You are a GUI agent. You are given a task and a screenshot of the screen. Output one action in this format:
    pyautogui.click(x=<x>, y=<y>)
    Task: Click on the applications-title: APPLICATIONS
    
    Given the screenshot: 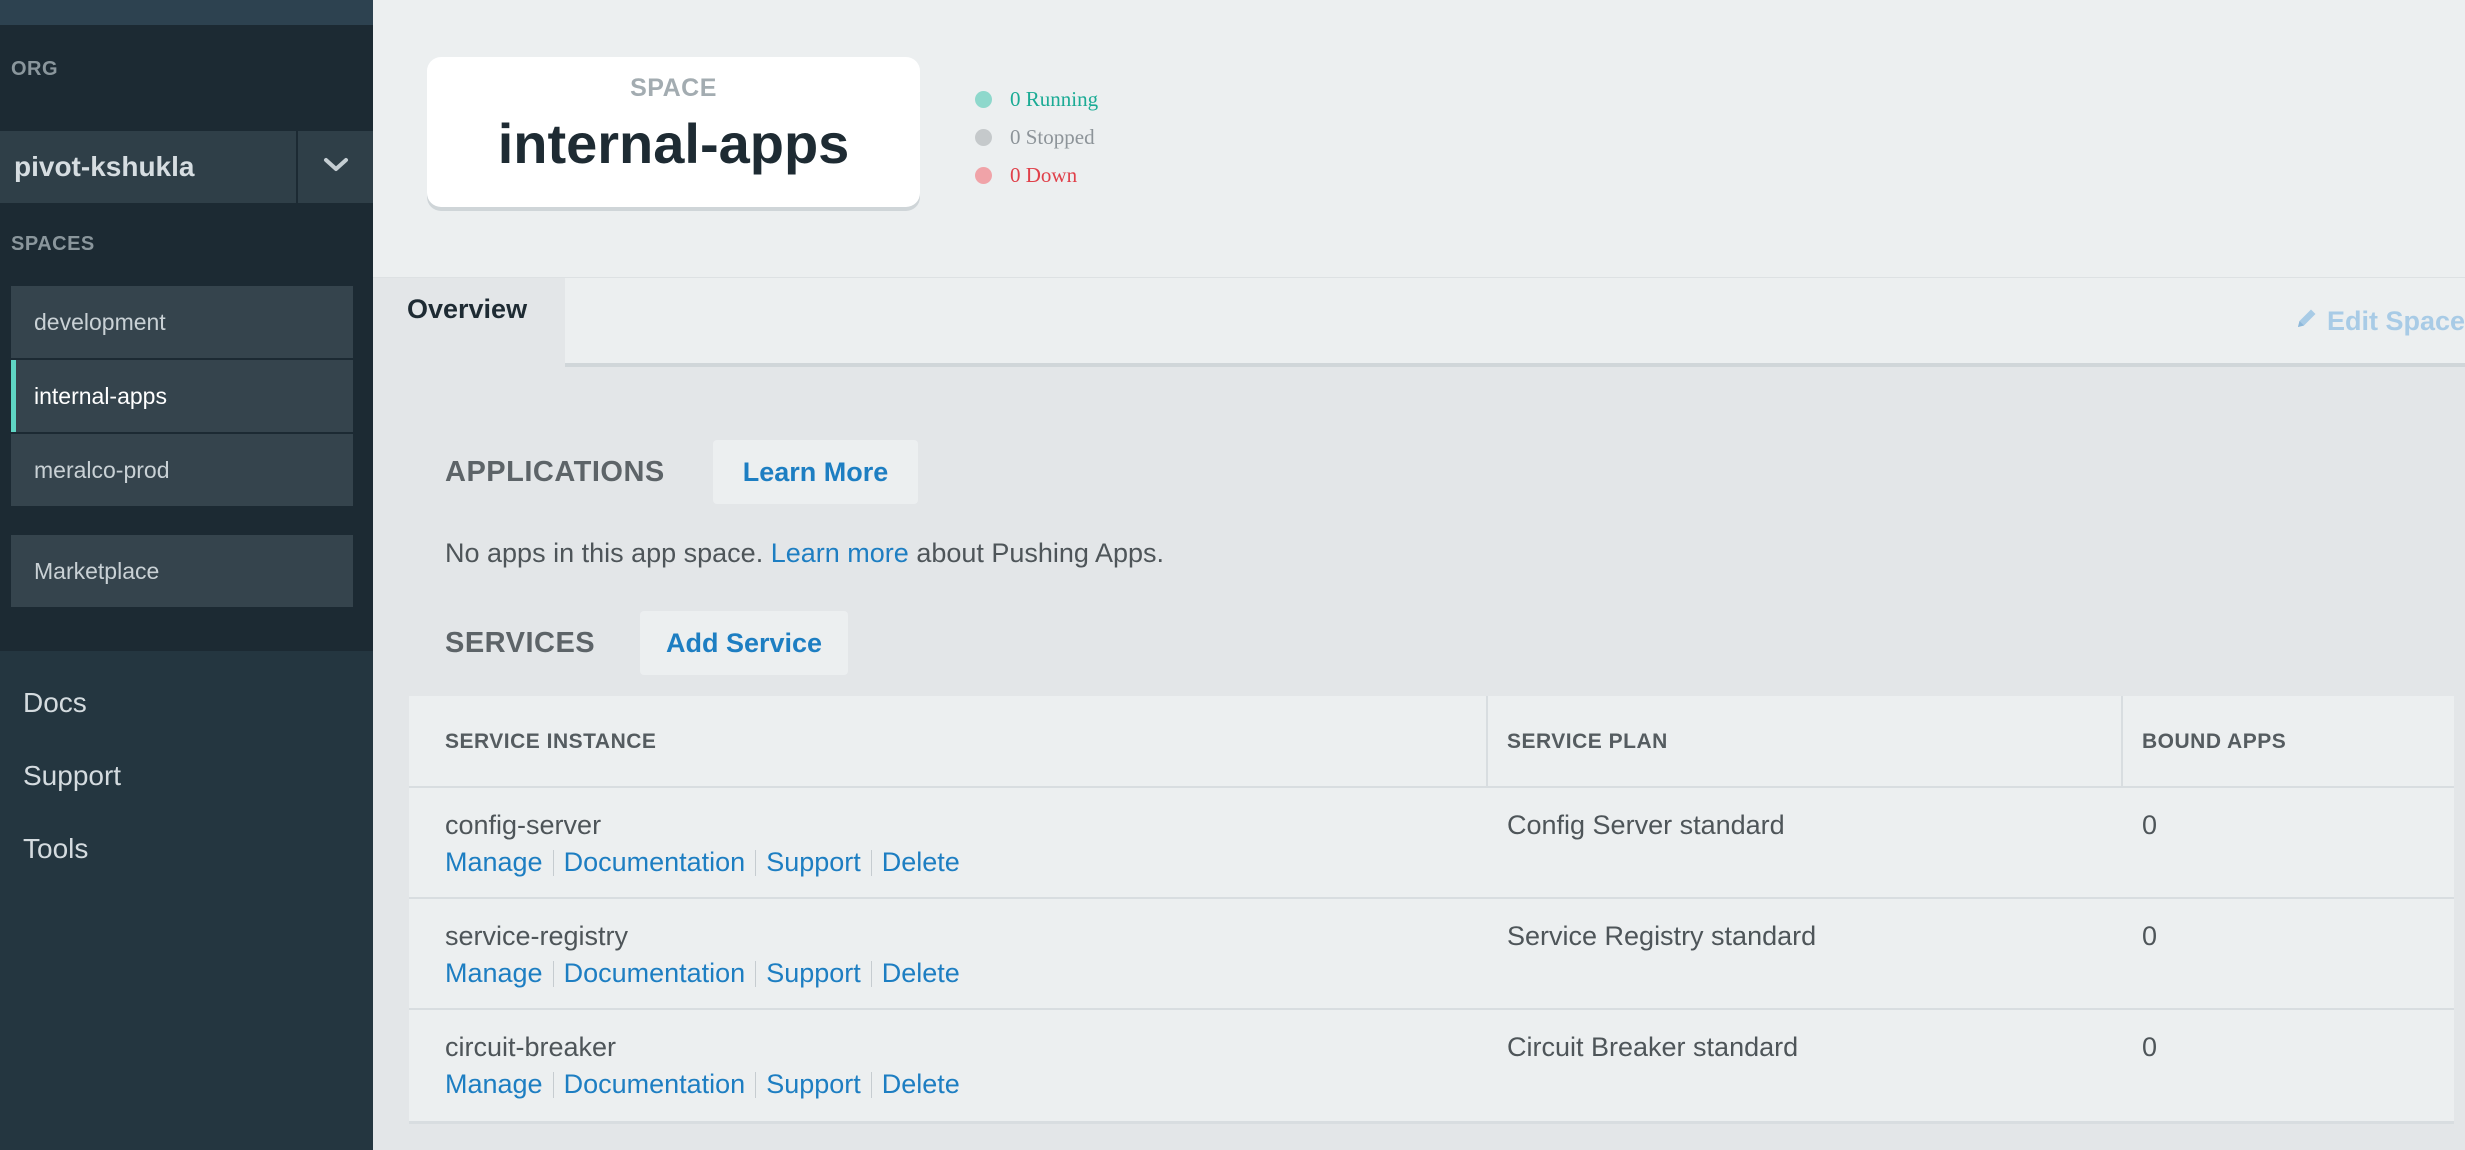 What is the action you would take?
    pyautogui.click(x=555, y=472)
    